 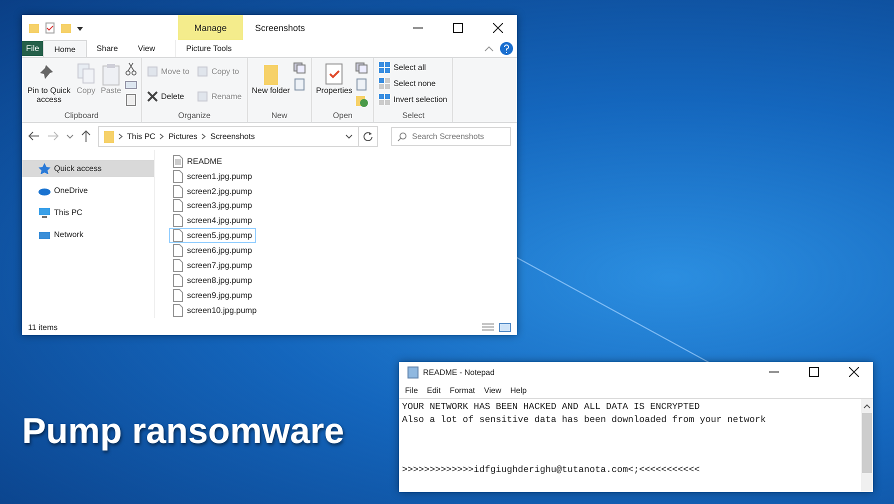 What do you see at coordinates (463, 390) in the screenshot?
I see `menu-item: Format` at bounding box center [463, 390].